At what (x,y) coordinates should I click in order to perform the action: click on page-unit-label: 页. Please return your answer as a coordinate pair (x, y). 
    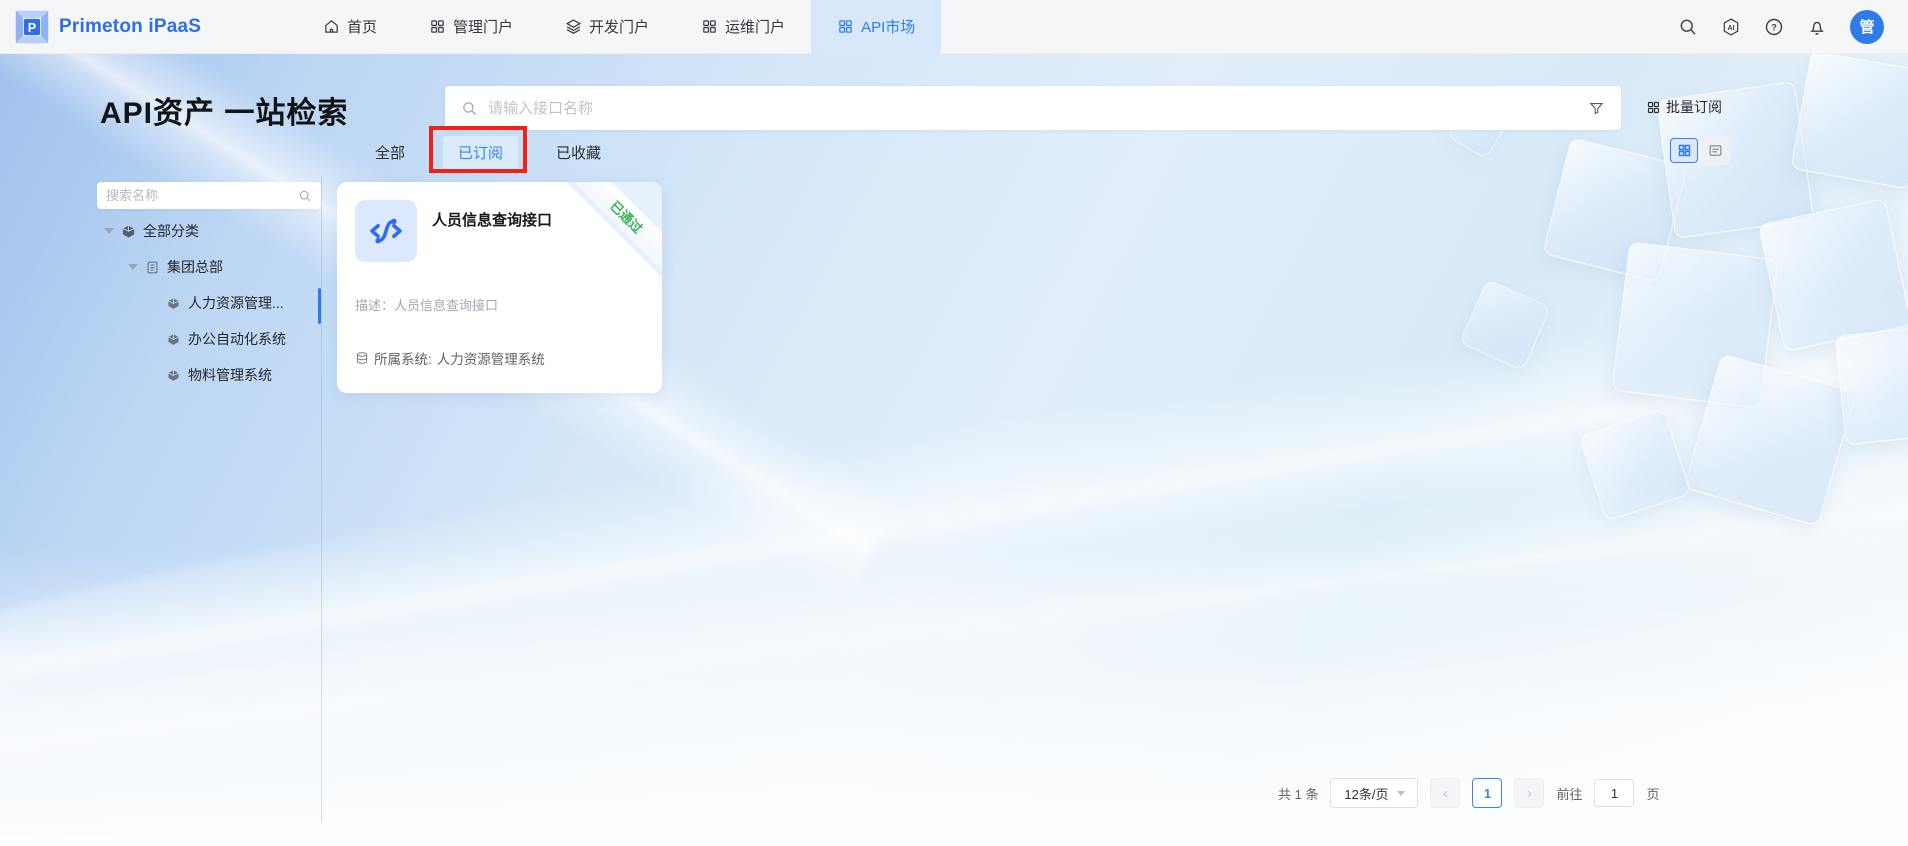
    Looking at the image, I should click on (1653, 794).